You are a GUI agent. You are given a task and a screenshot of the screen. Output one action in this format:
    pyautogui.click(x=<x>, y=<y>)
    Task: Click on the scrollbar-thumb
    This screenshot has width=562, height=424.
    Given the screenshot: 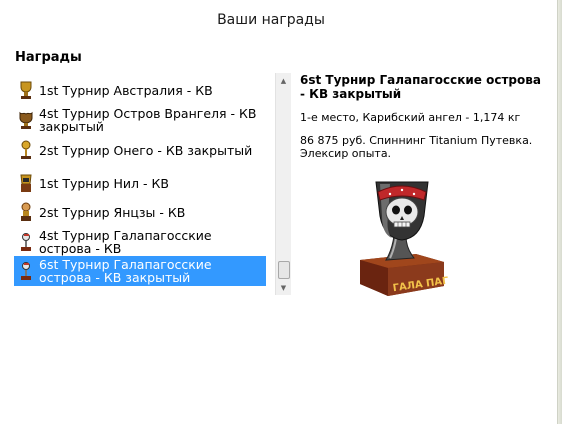 What is the action you would take?
    pyautogui.click(x=284, y=270)
    